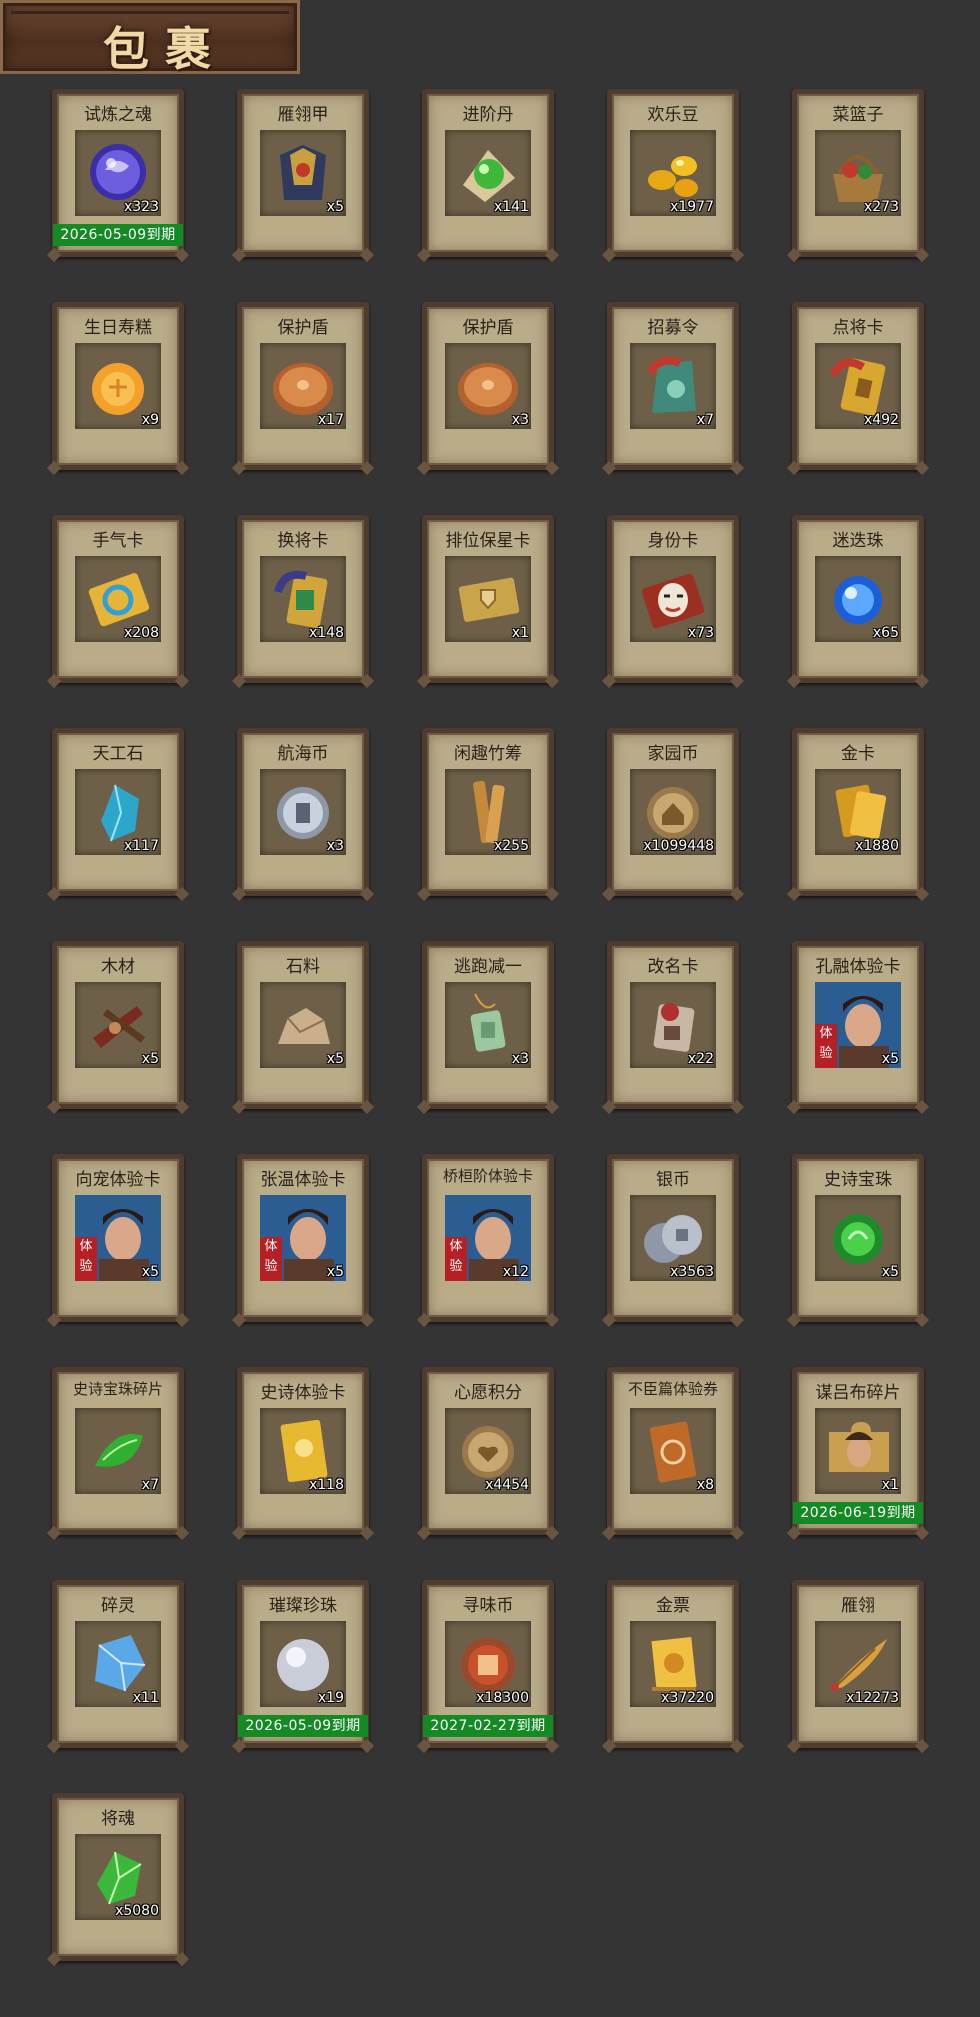  Describe the element at coordinates (507, 1485) in the screenshot. I see `item-count: x4454` at that location.